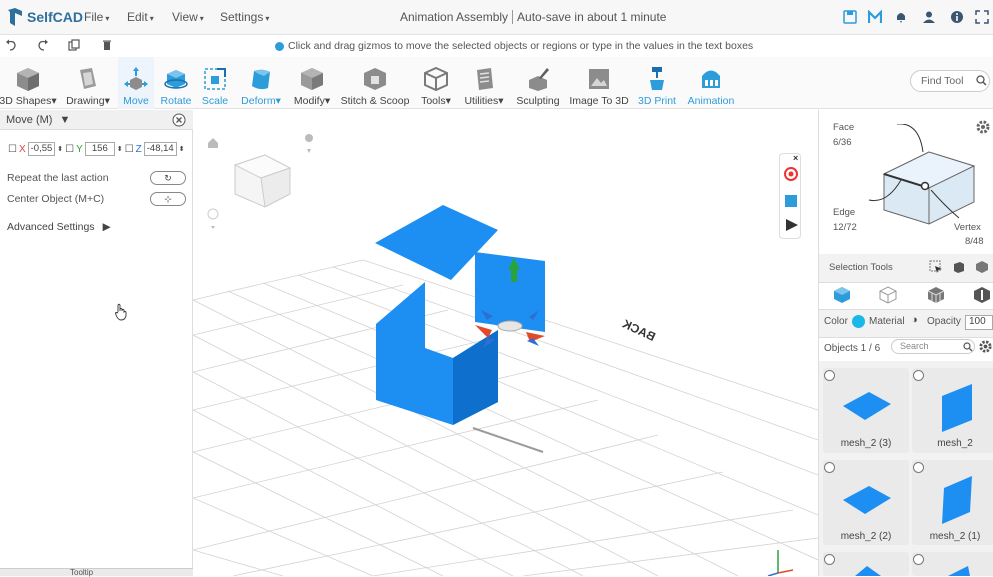  Describe the element at coordinates (936, 267) in the screenshot. I see `select-cursor-icon` at that location.